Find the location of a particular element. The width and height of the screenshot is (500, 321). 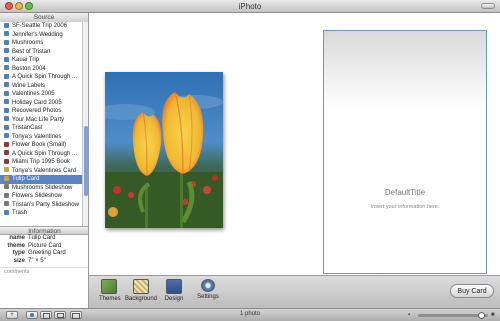

info-key: type is located at coordinates (18, 253).